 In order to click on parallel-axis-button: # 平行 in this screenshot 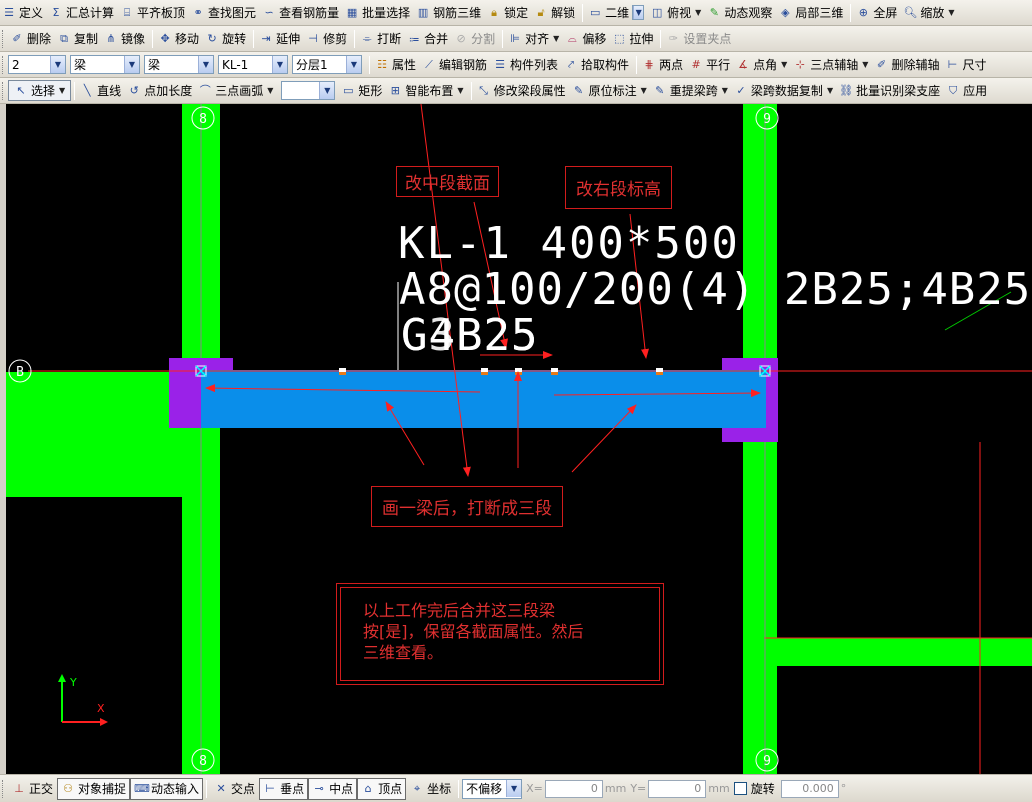, I will do `click(710, 65)`.